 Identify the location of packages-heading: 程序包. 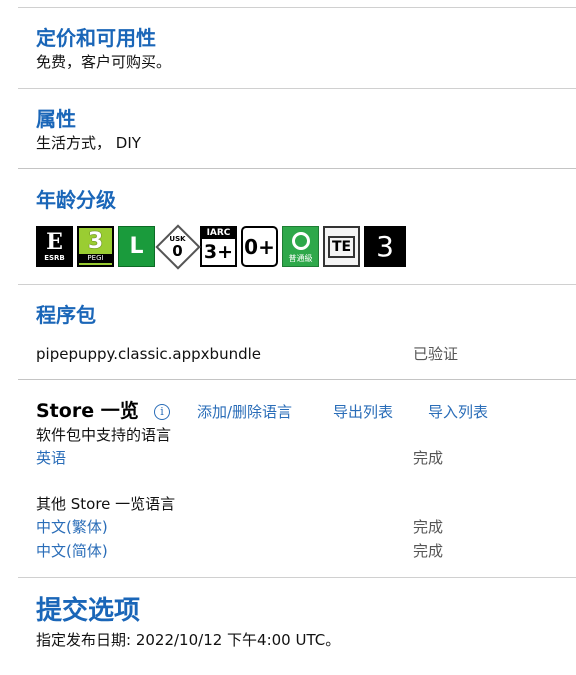
(66, 315).